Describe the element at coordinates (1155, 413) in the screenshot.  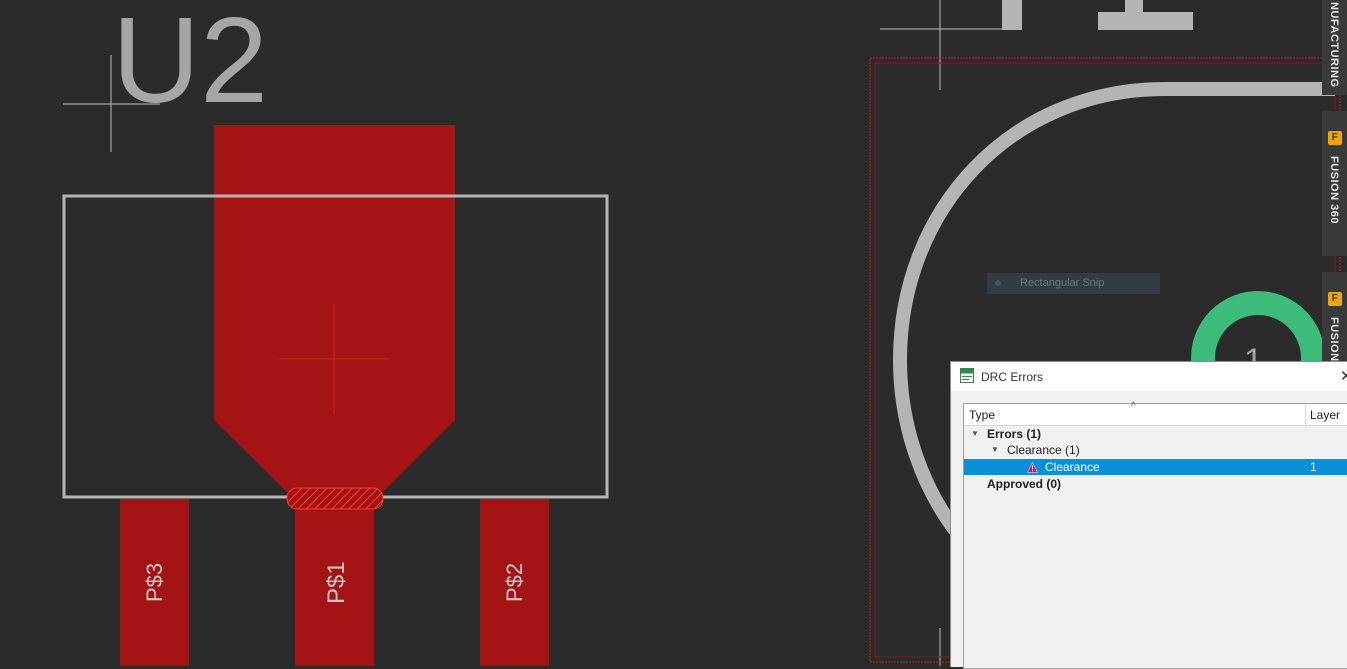
I see `tree-header: ^ Type Layer` at that location.